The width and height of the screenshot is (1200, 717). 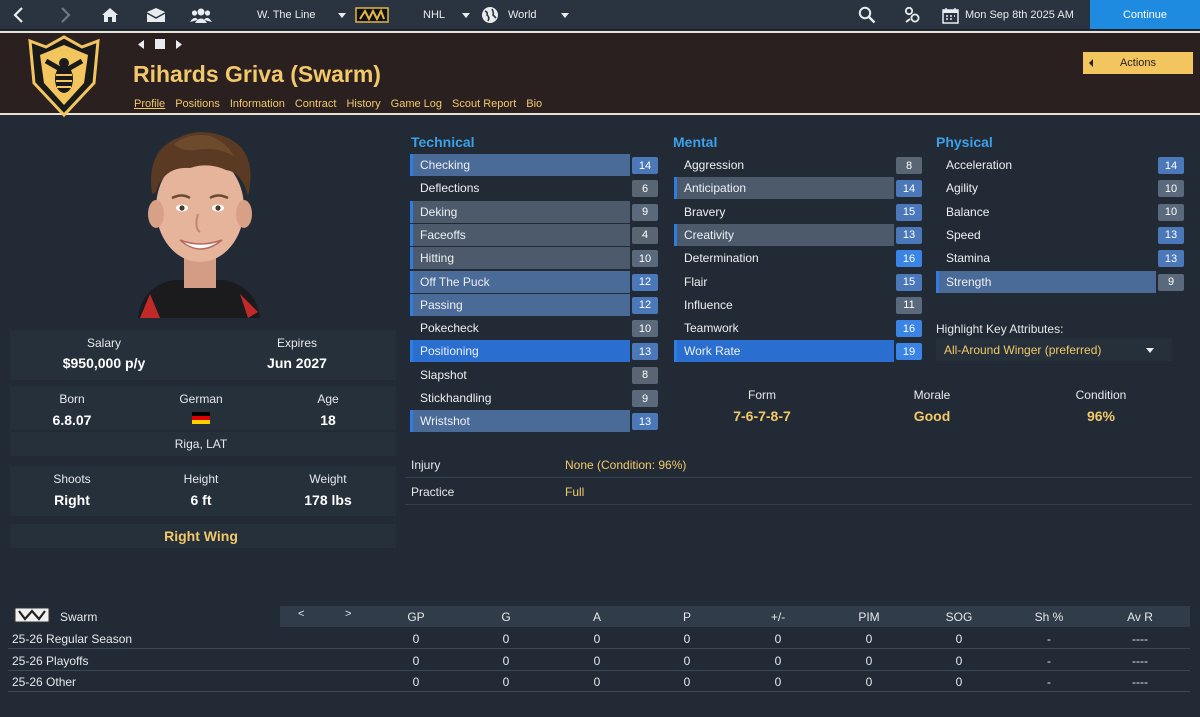 I want to click on search-icon, so click(x=867, y=15).